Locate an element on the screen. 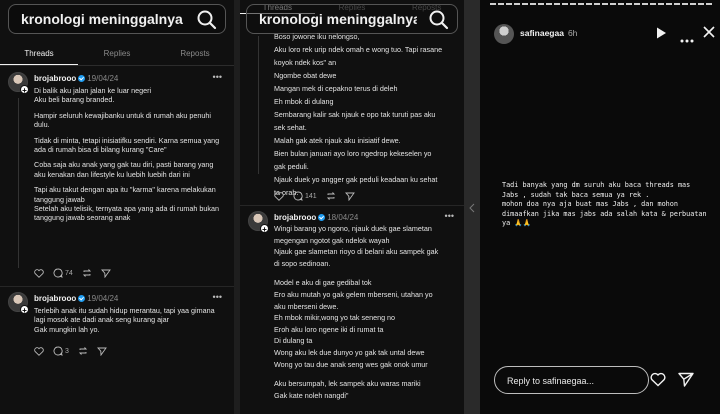  story-author: safinaegaa 6h is located at coordinates (548, 33).